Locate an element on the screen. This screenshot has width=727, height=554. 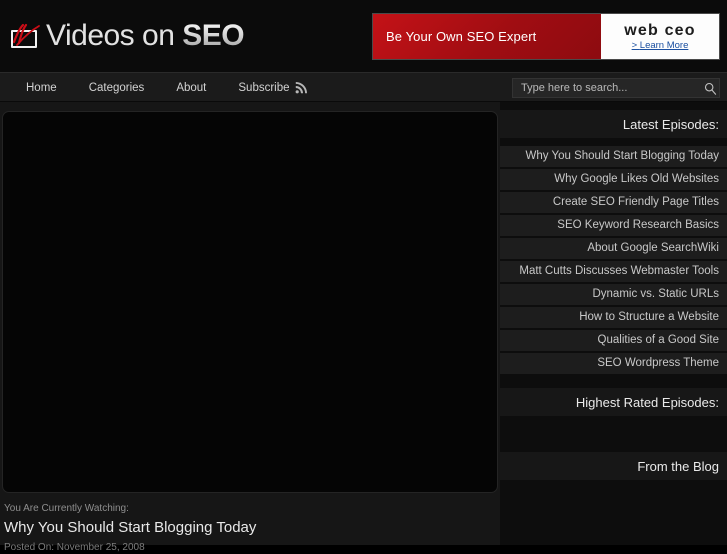
list-item: Create SEO Friendly Page Titles is located at coordinates (613, 202).